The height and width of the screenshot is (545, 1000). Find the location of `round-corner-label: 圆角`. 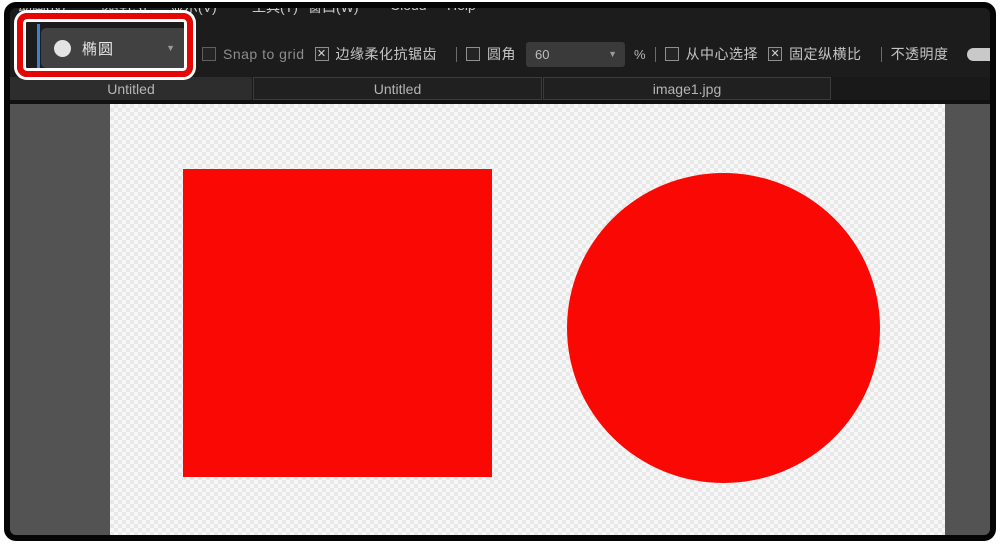

round-corner-label: 圆角 is located at coordinates (501, 54).